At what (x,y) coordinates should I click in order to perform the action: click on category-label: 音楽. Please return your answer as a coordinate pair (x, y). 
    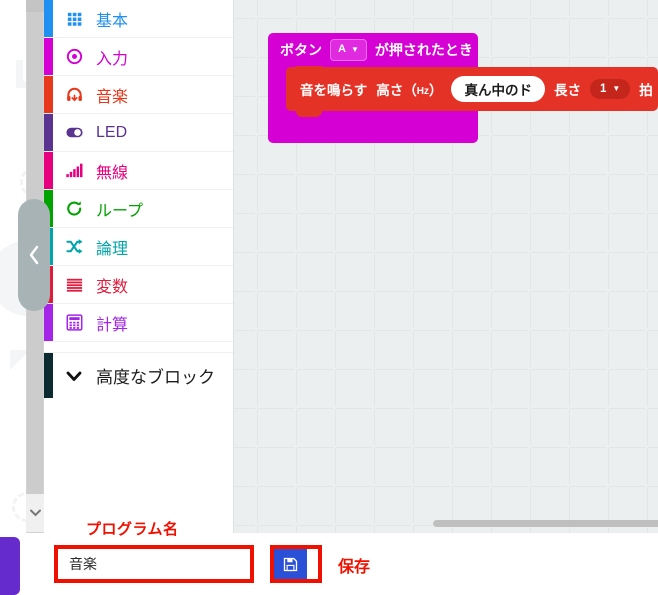
    Looking at the image, I should click on (112, 97).